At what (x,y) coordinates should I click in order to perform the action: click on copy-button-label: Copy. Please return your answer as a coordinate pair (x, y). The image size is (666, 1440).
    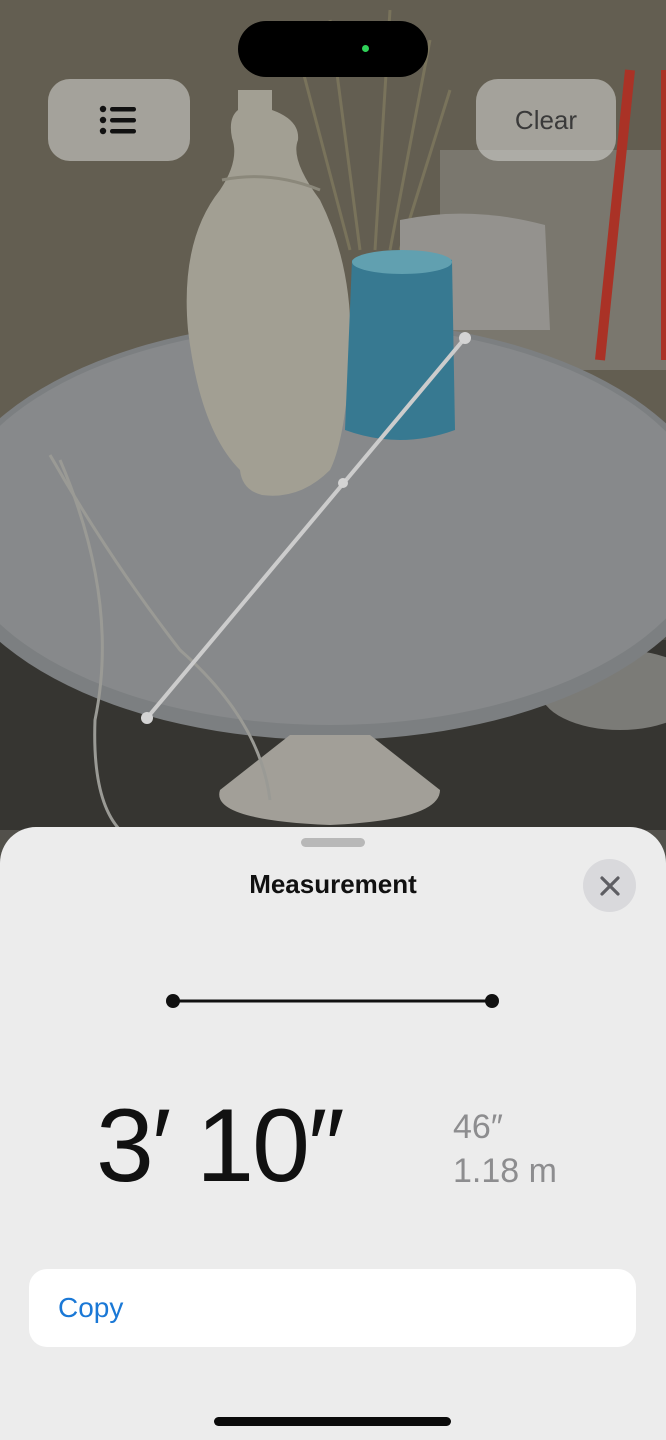
    Looking at the image, I should click on (91, 1307).